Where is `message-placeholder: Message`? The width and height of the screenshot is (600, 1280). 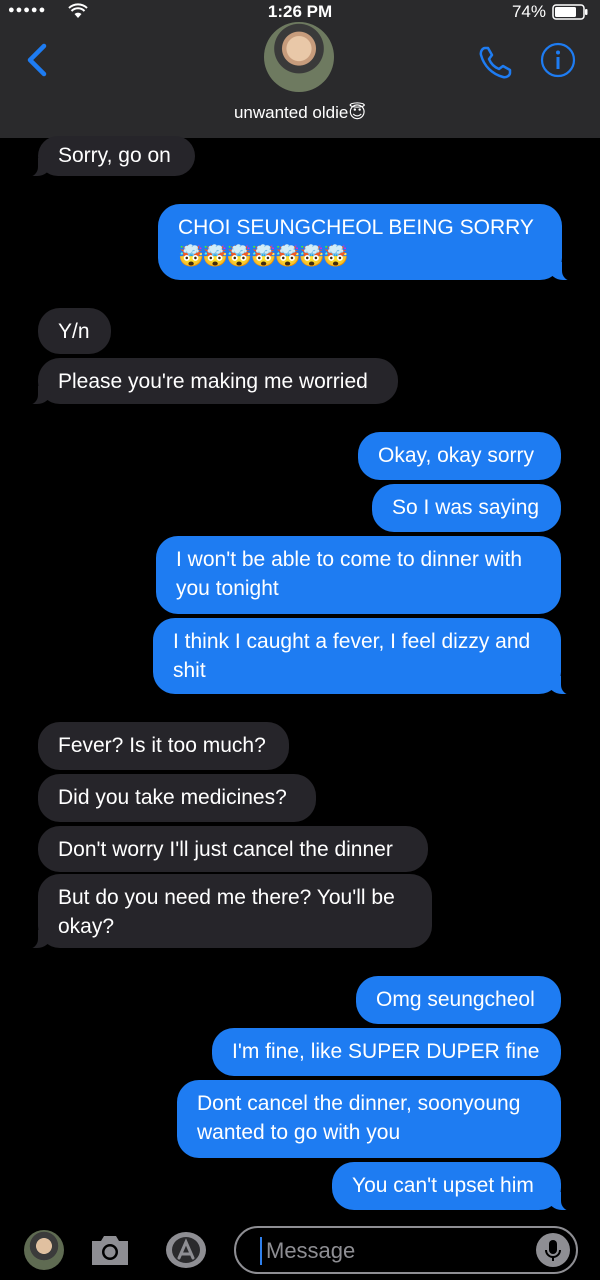 message-placeholder: Message is located at coordinates (311, 1250).